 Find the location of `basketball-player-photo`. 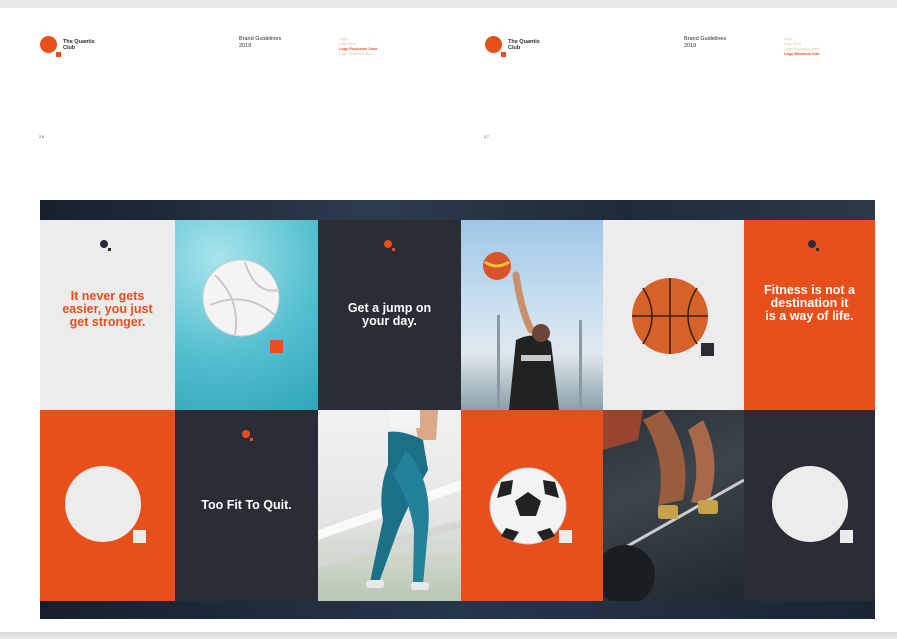

basketball-player-photo is located at coordinates (532, 315).